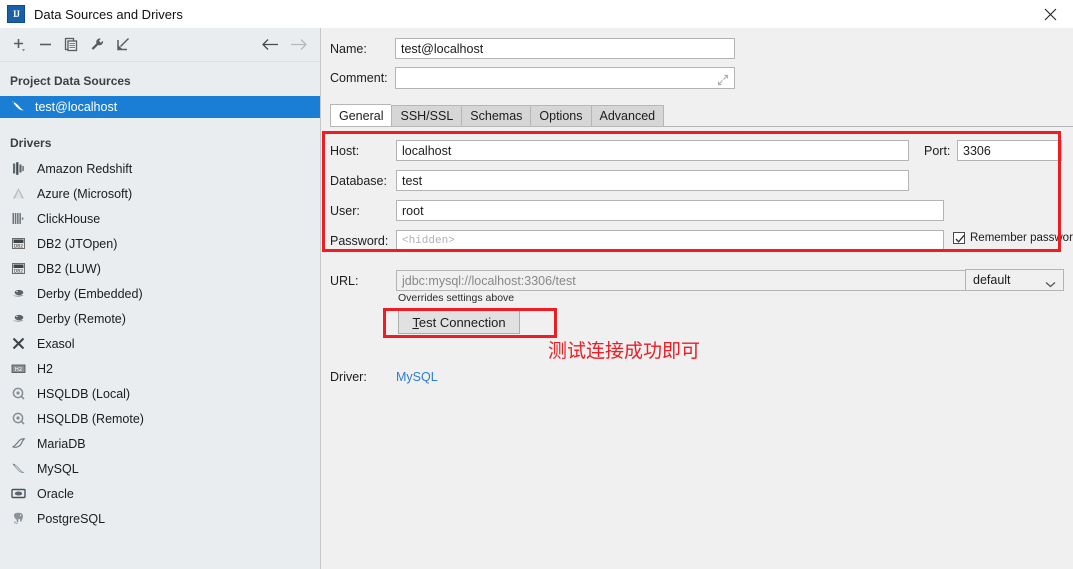 The height and width of the screenshot is (569, 1073). Describe the element at coordinates (345, 150) in the screenshot. I see `host-label: Host:` at that location.